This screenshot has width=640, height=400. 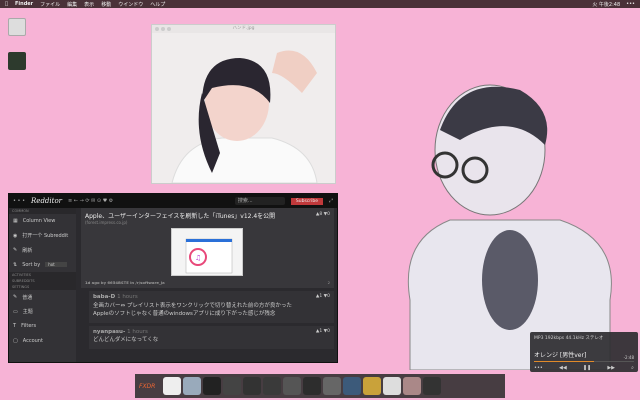 I want to click on nav-icons: ≡ ← → ⟳ ✉ ⊙ ♥ ⚙, so click(x=90, y=201).